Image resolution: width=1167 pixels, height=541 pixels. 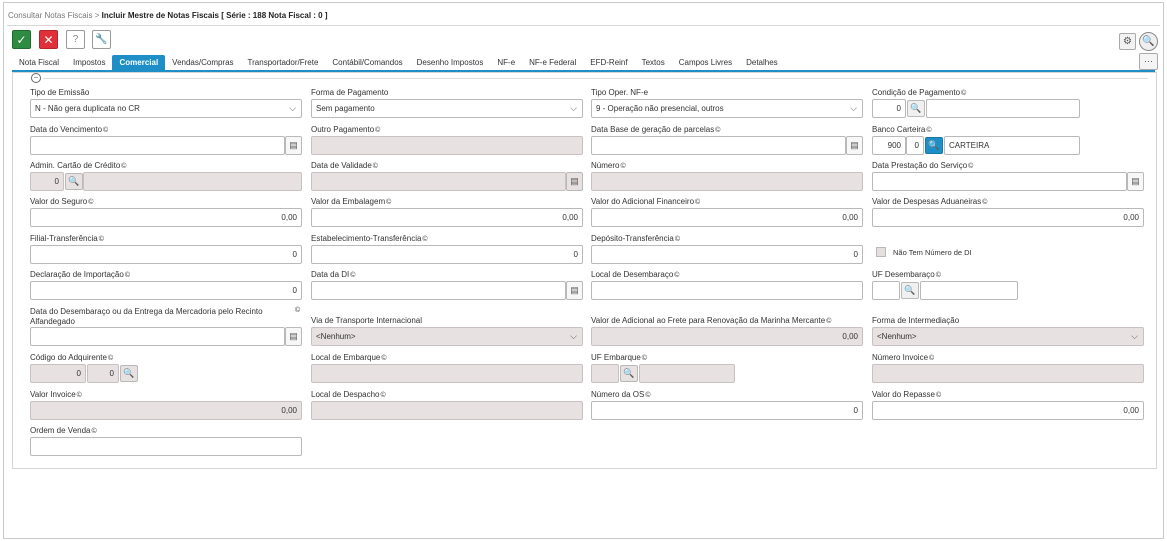 What do you see at coordinates (653, 62) in the screenshot?
I see `tab-textos: Textos` at bounding box center [653, 62].